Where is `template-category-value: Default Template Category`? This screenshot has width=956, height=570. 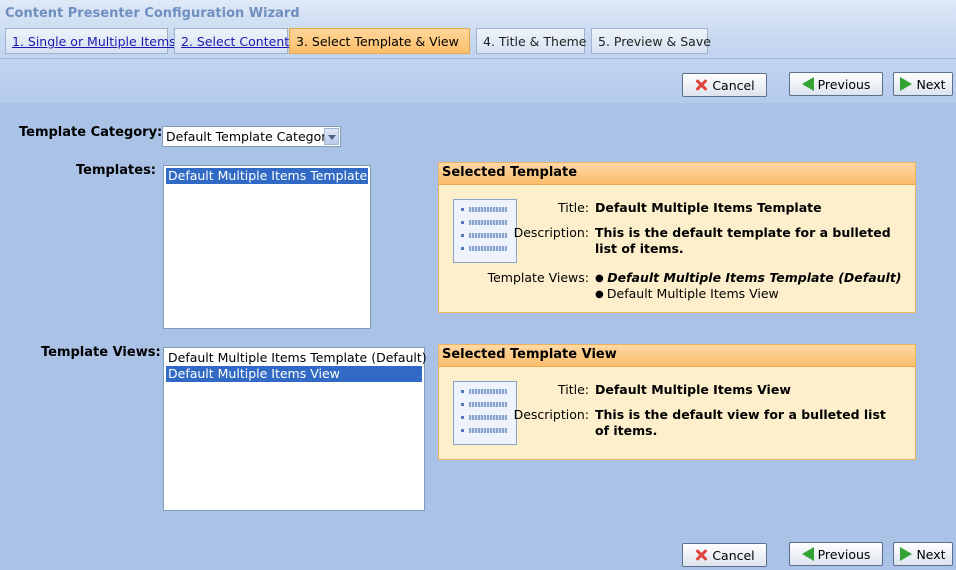
template-category-value: Default Template Category is located at coordinates (250, 136).